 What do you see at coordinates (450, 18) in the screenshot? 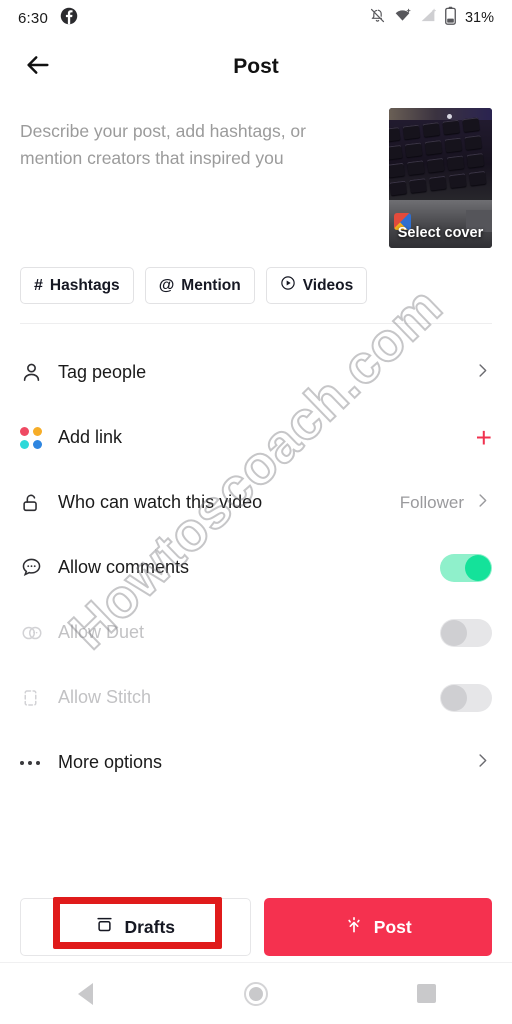
I see `battery-icon` at bounding box center [450, 18].